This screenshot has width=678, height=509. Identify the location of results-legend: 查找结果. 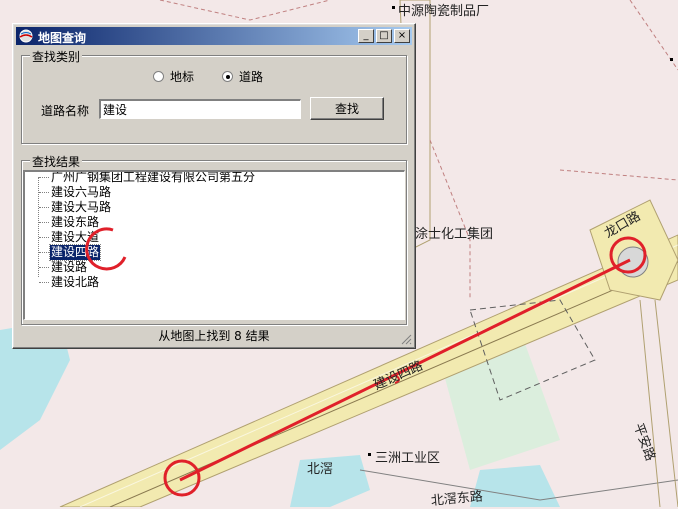
(56, 161).